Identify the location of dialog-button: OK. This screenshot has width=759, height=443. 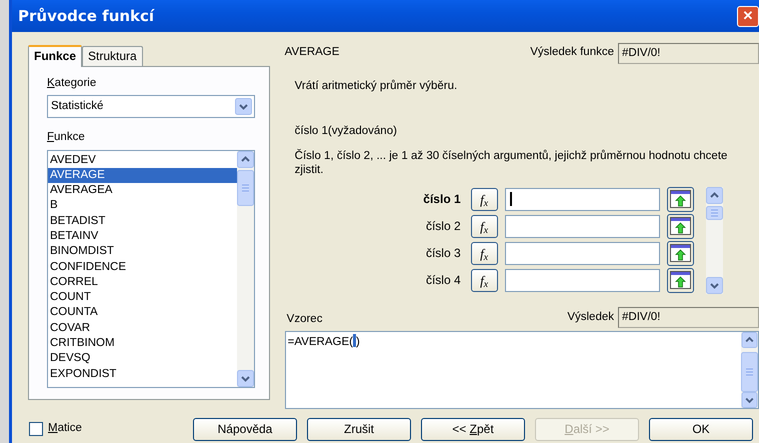
(701, 429).